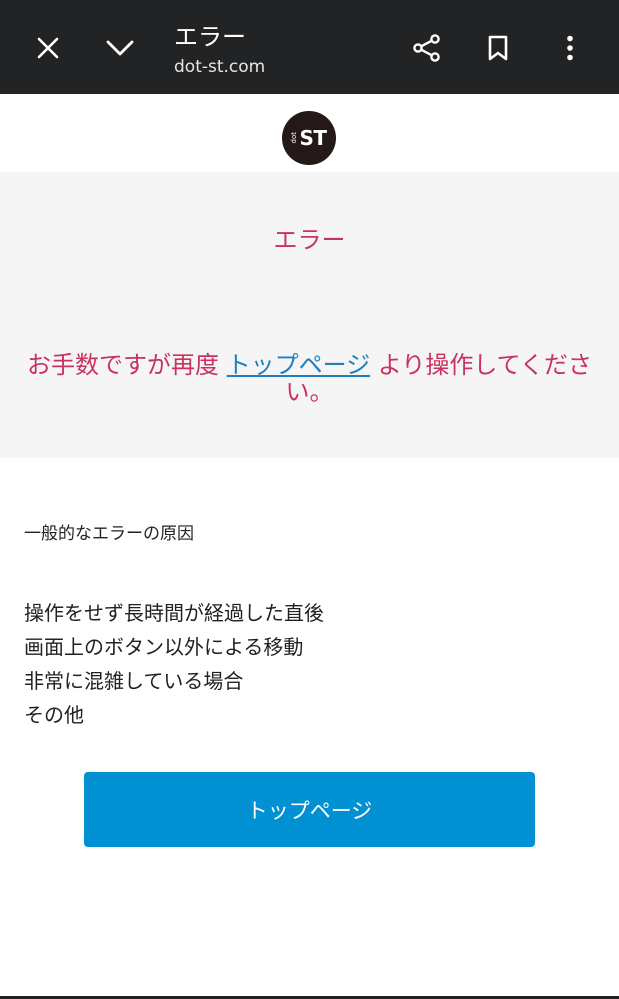 This screenshot has width=619, height=999. Describe the element at coordinates (174, 613) in the screenshot. I see `list-item: 操作をせず長時間が経過した直後` at that location.